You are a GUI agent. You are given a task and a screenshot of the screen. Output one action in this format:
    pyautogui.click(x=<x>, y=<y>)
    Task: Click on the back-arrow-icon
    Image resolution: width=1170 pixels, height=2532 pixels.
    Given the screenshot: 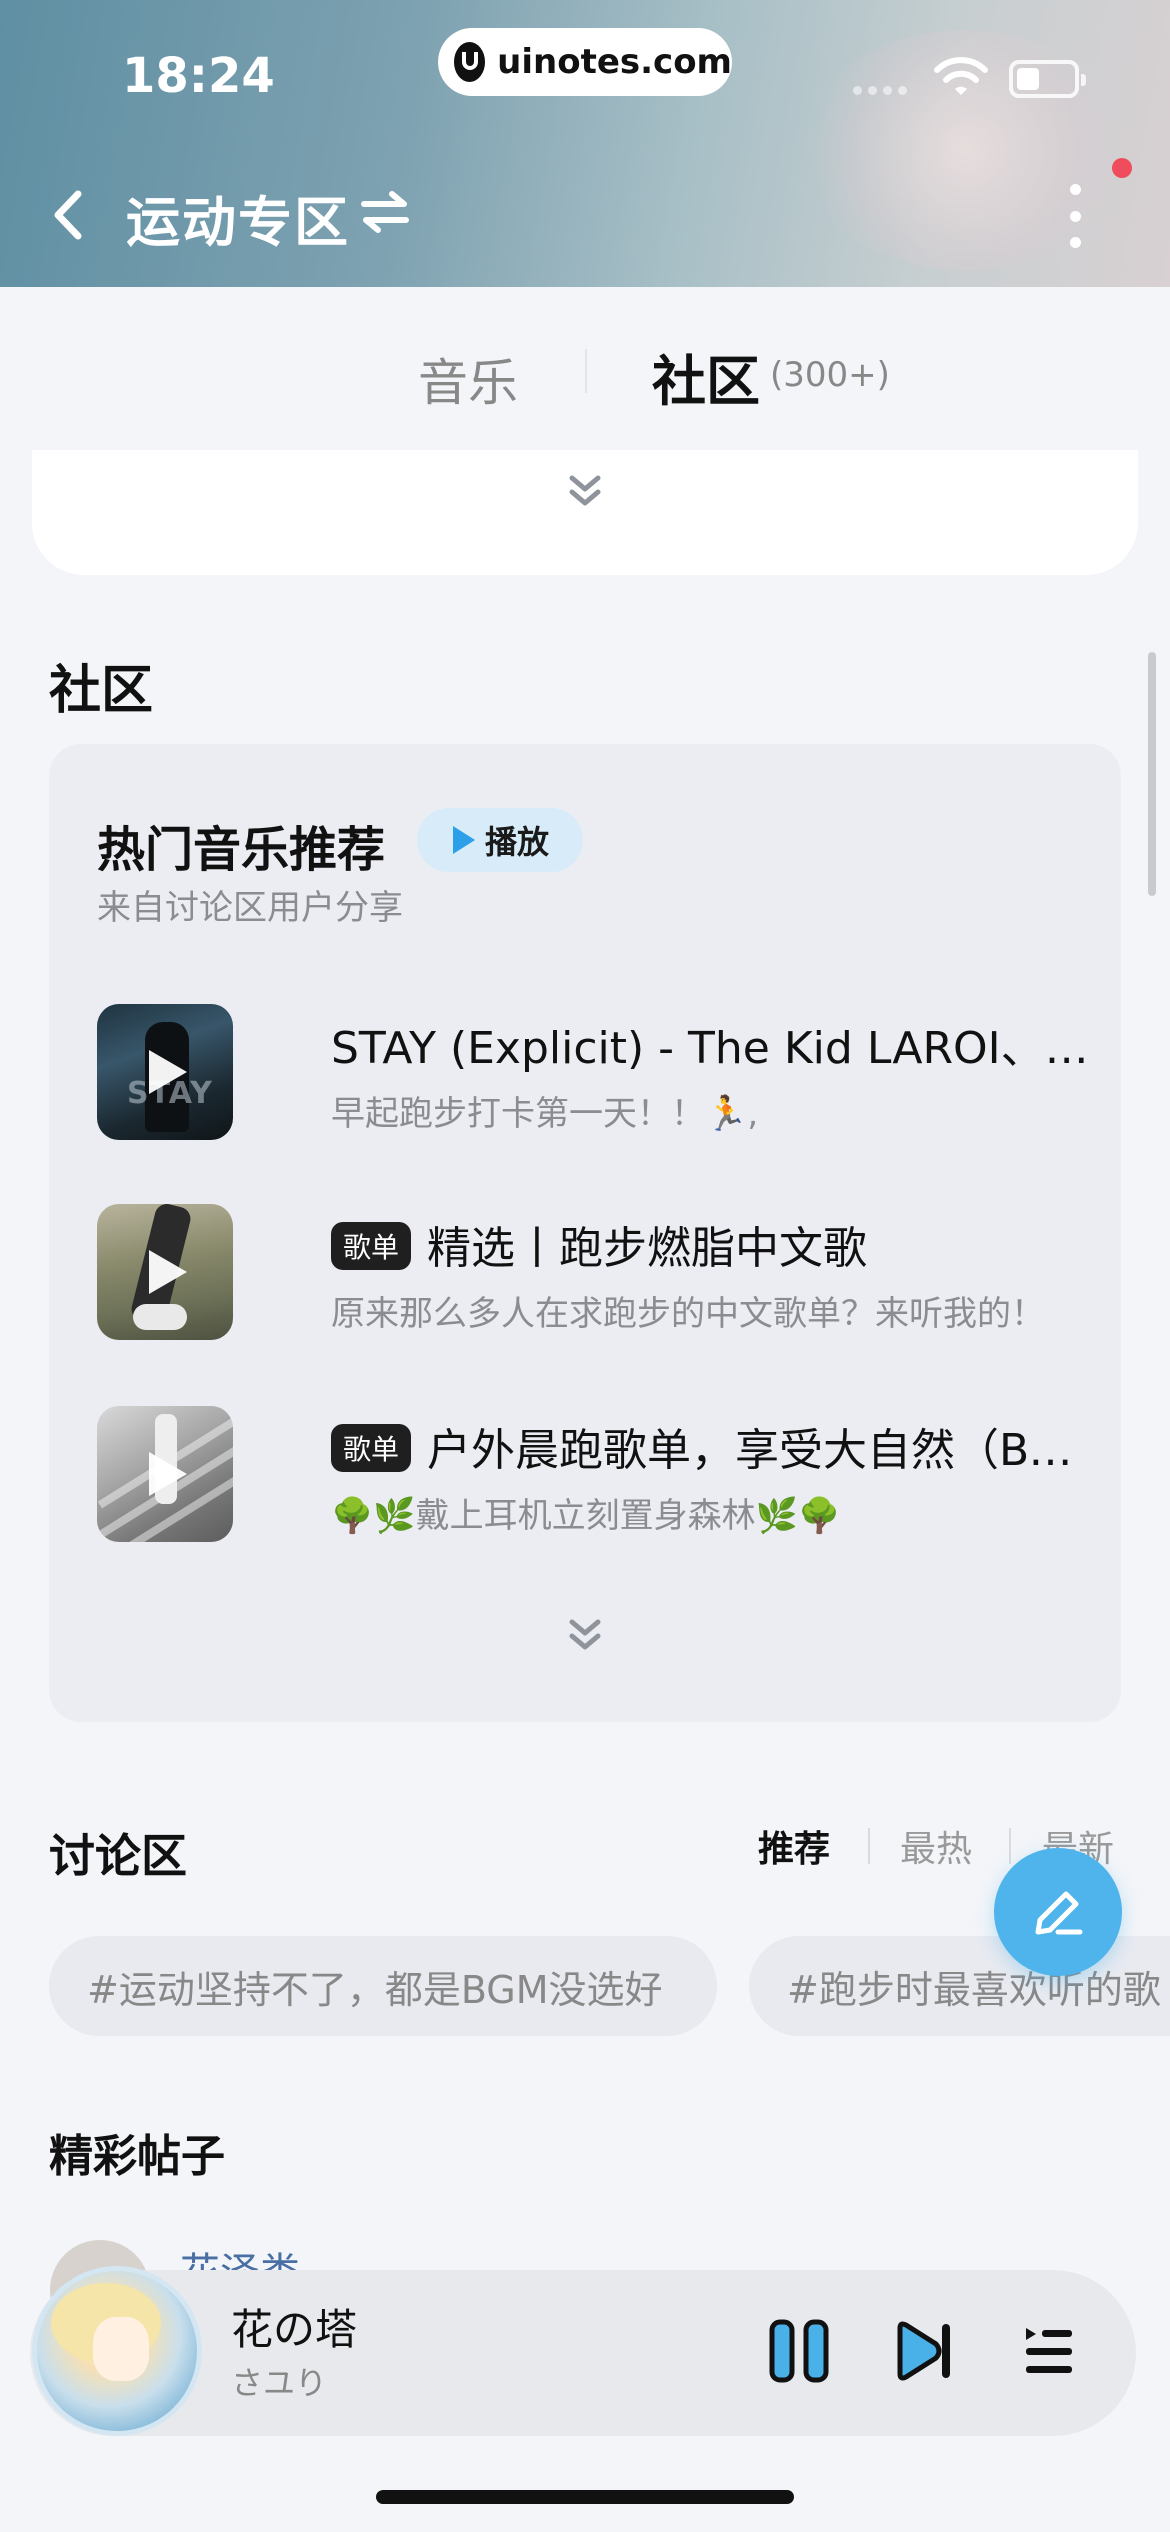 What is the action you would take?
    pyautogui.click(x=69, y=215)
    